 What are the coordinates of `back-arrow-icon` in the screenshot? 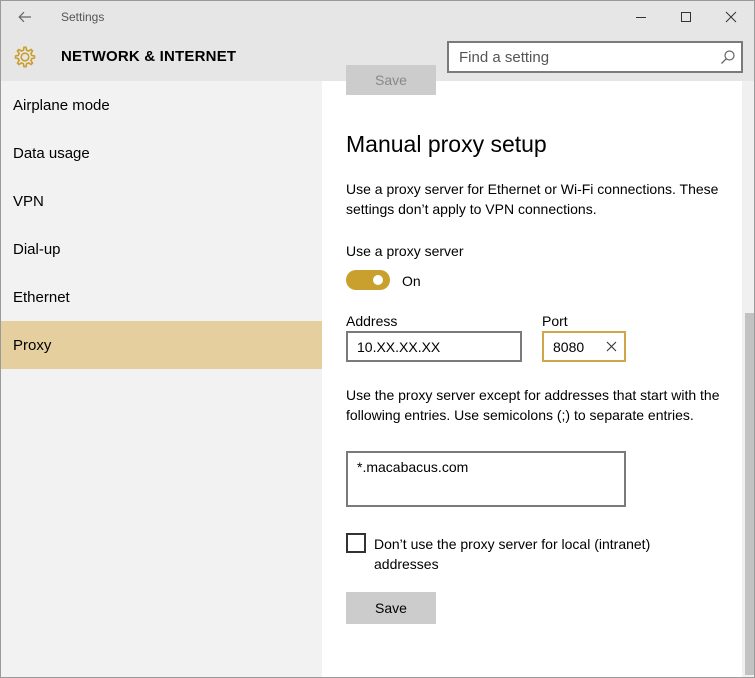 It's located at (24, 17).